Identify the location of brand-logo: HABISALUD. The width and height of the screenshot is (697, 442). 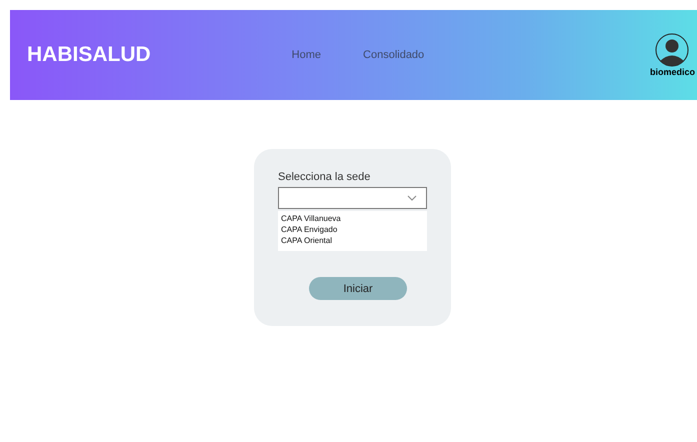
(89, 55).